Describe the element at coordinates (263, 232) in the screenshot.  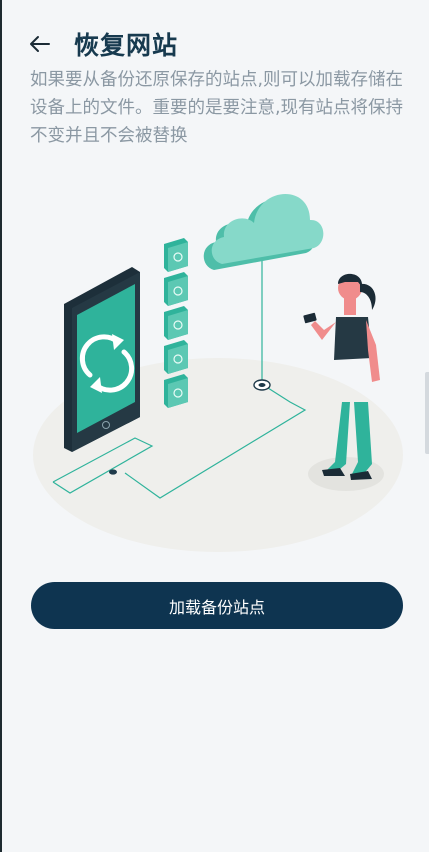
I see `cloud-shape` at that location.